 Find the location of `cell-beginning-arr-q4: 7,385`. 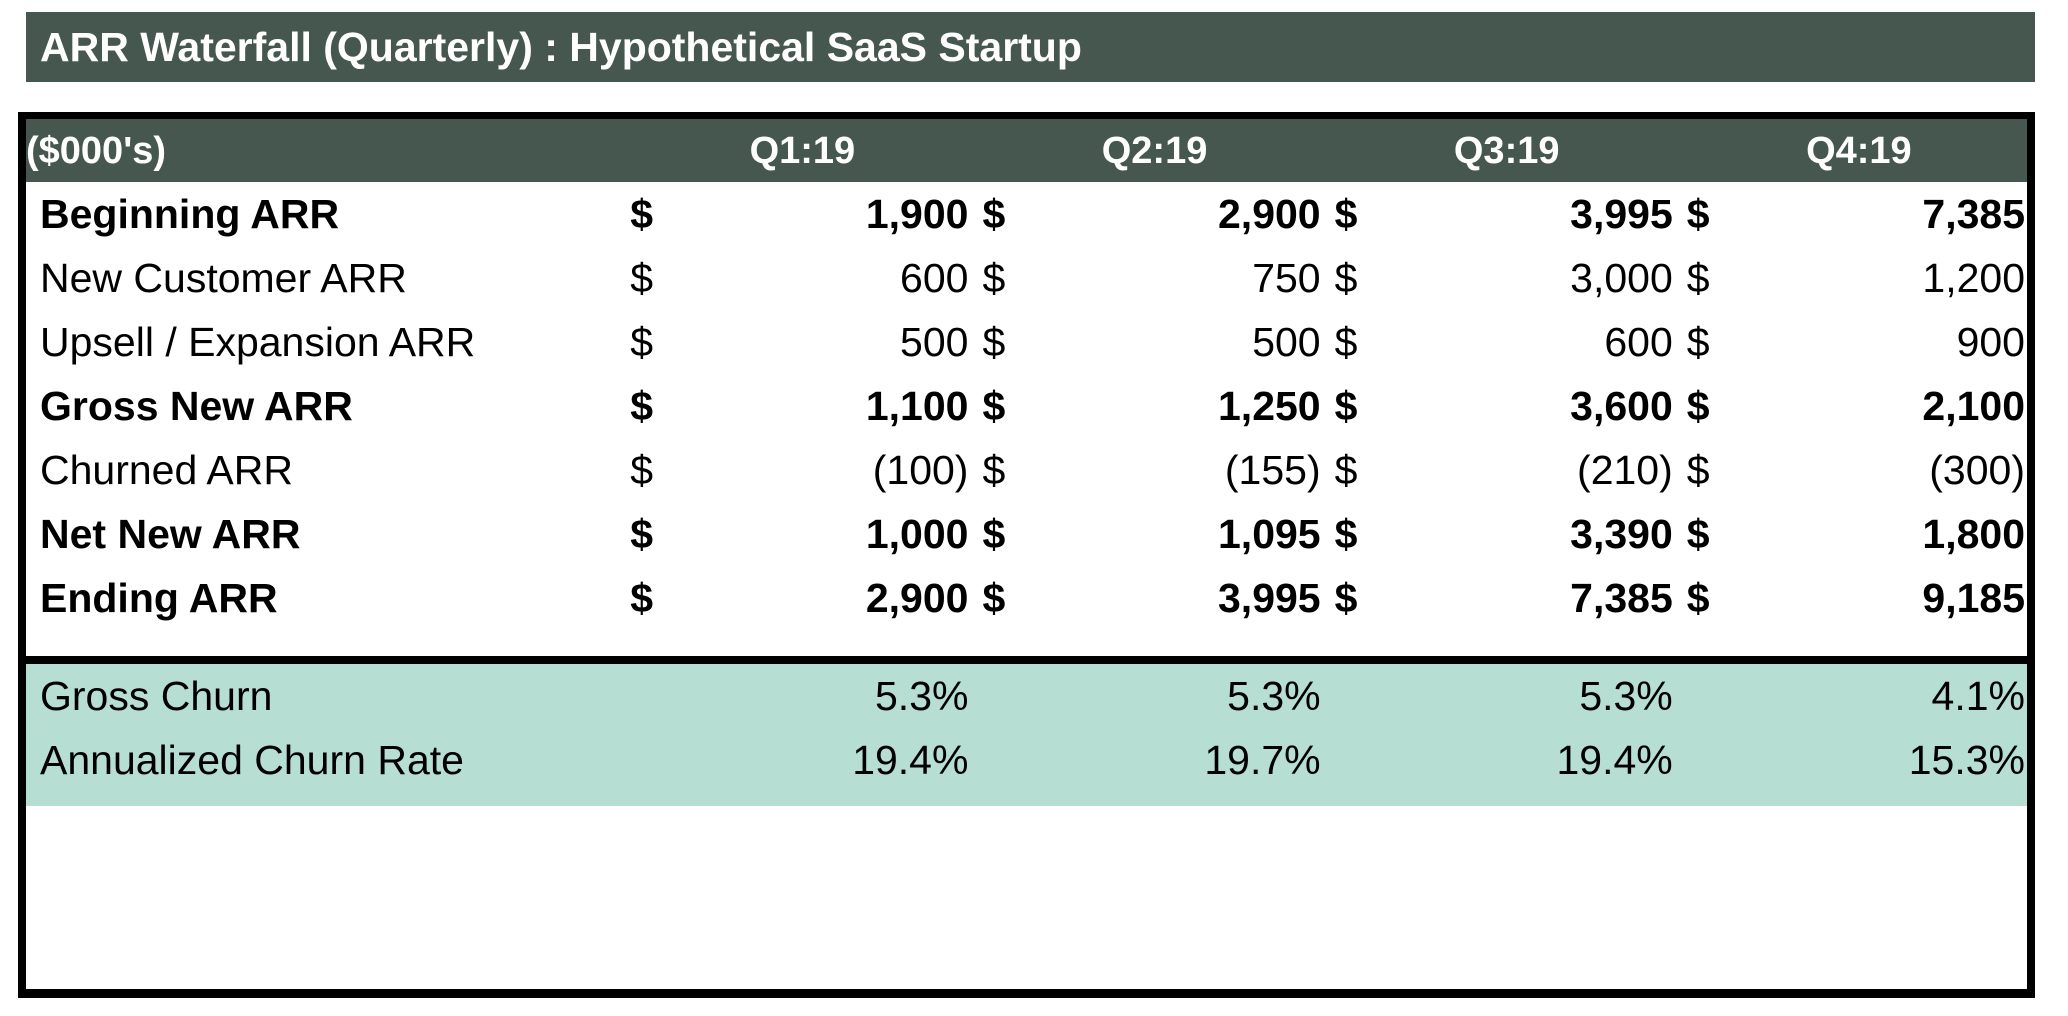

cell-beginning-arr-q4: 7,385 is located at coordinates (1893, 214).